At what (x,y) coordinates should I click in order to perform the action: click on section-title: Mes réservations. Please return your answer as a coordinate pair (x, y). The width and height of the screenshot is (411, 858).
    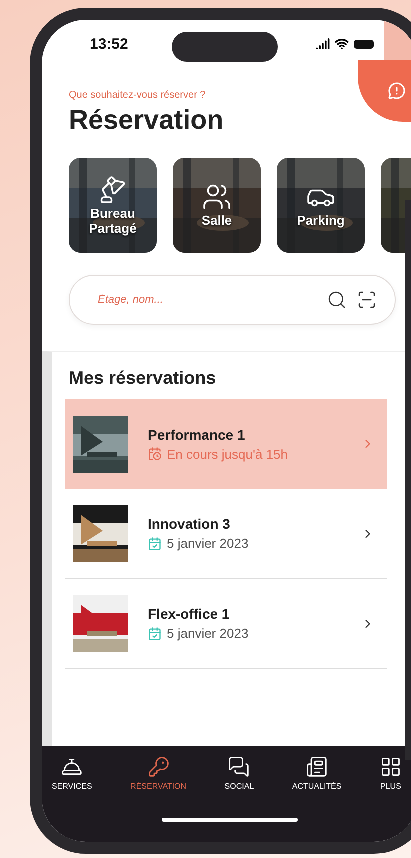
    Looking at the image, I should click on (143, 378).